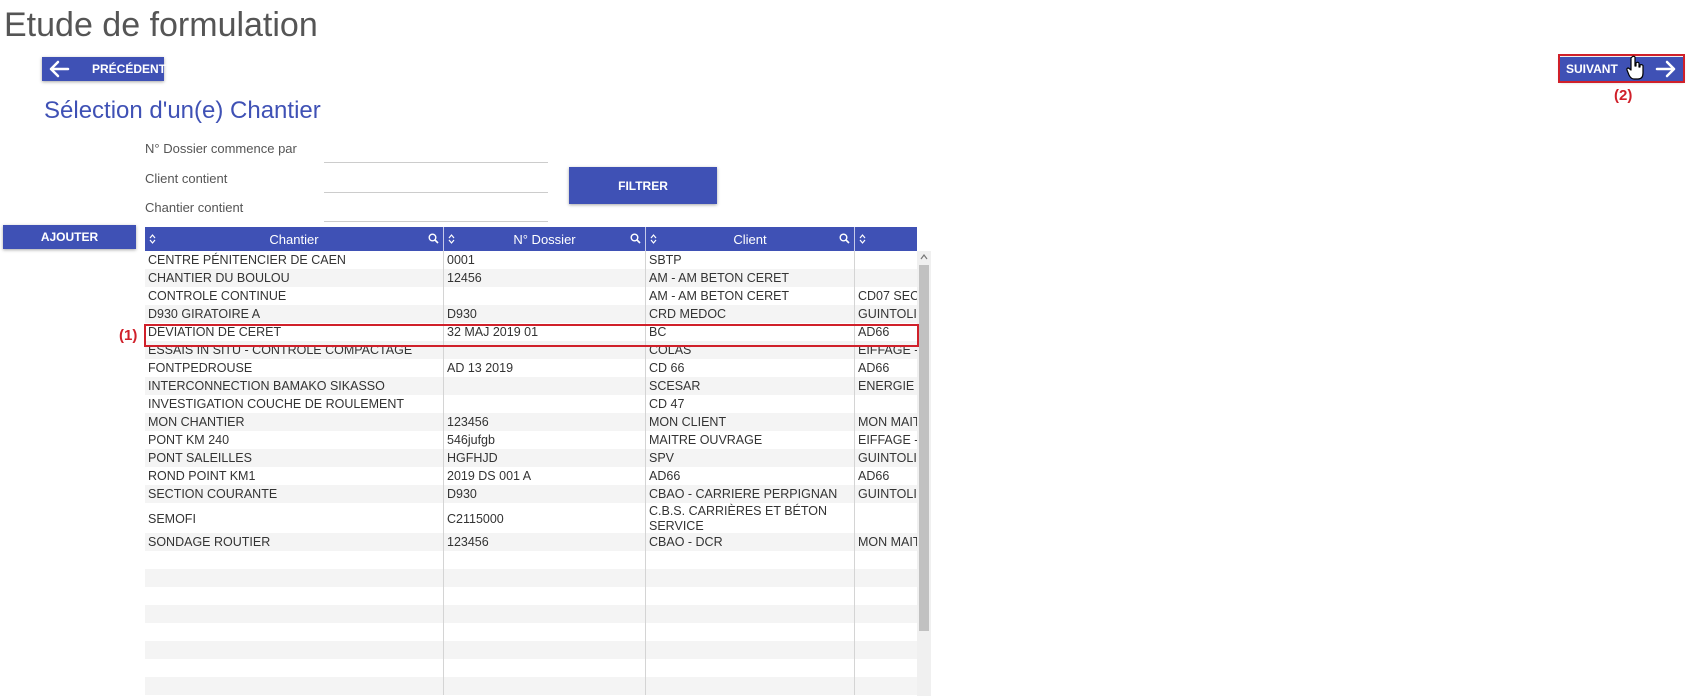 The height and width of the screenshot is (696, 1697). I want to click on table-cell: 2019 DS 001 A, so click(545, 476).